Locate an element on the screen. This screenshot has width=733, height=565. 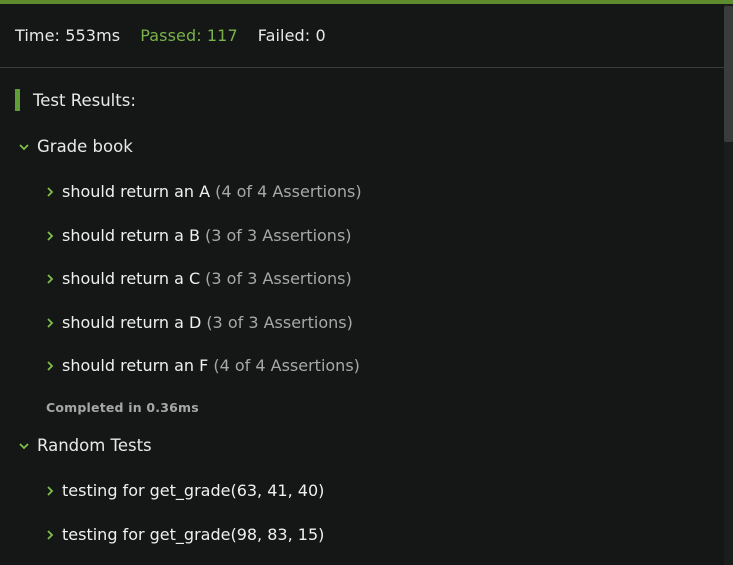
test-item: testing for get_grade(98, 83, 15) is located at coordinates (184, 534).